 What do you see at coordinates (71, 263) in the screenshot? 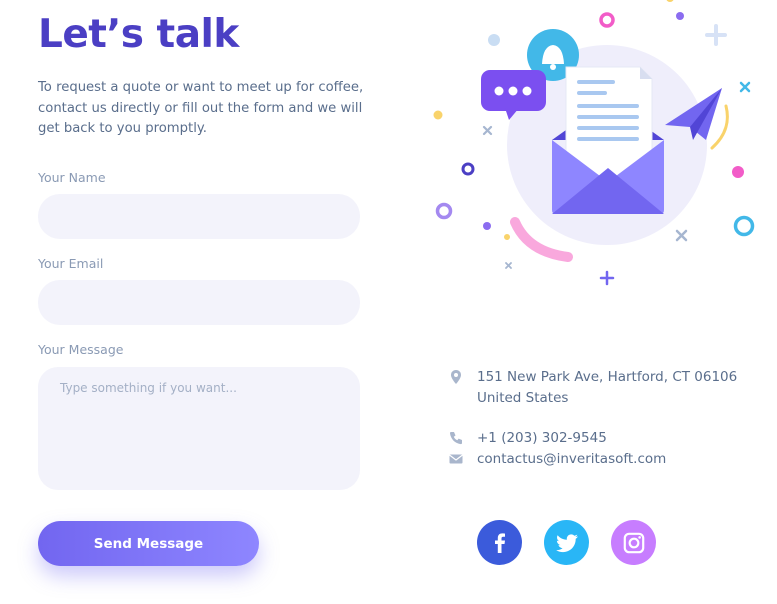
I see `email-label: Your Email` at bounding box center [71, 263].